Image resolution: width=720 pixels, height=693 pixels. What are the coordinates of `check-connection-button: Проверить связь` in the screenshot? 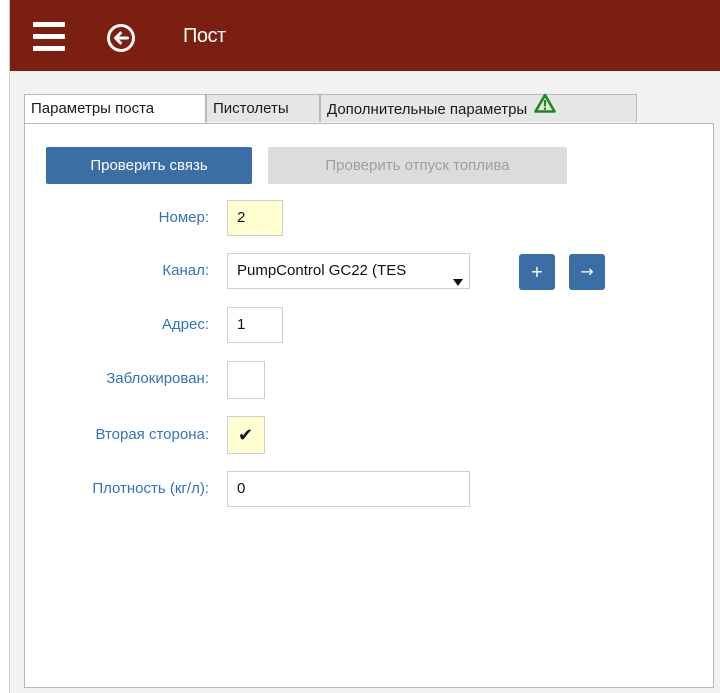 It's located at (149, 165).